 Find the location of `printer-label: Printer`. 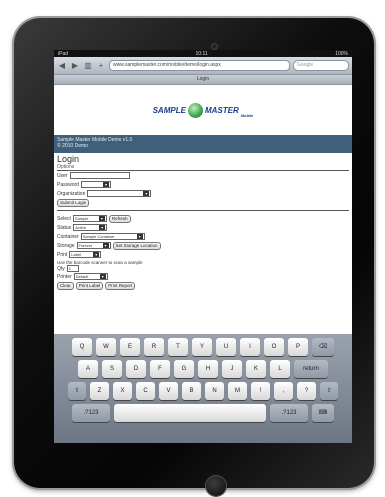

printer-label: Printer is located at coordinates (64, 276).